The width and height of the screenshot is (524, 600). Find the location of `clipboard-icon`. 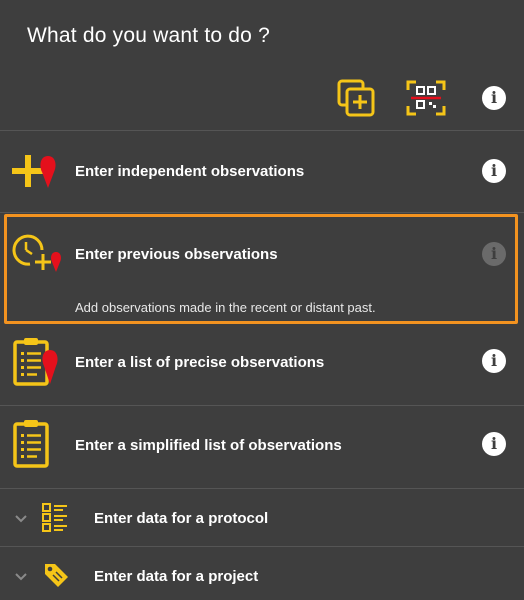

clipboard-icon is located at coordinates (31, 444).